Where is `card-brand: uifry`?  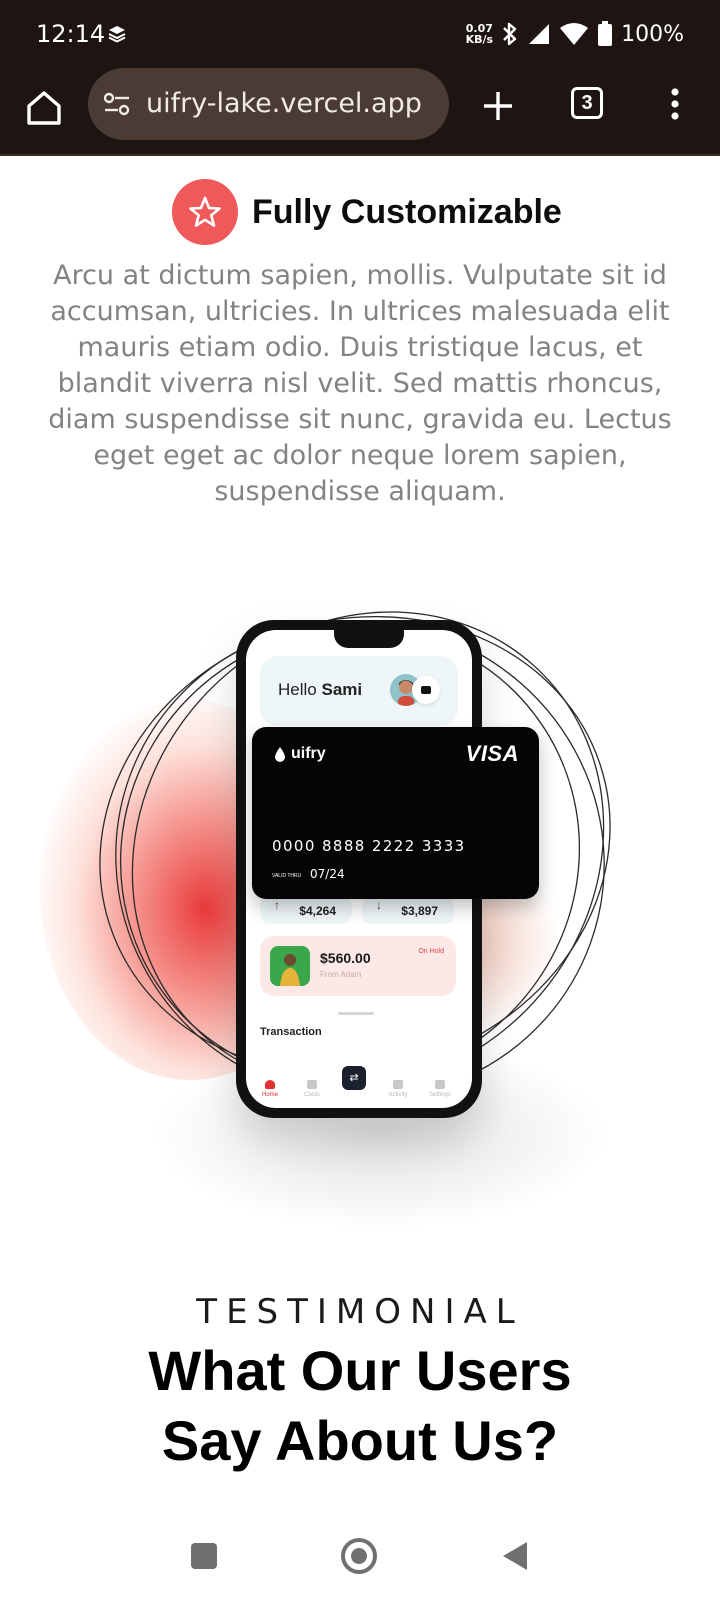 card-brand: uifry is located at coordinates (300, 754).